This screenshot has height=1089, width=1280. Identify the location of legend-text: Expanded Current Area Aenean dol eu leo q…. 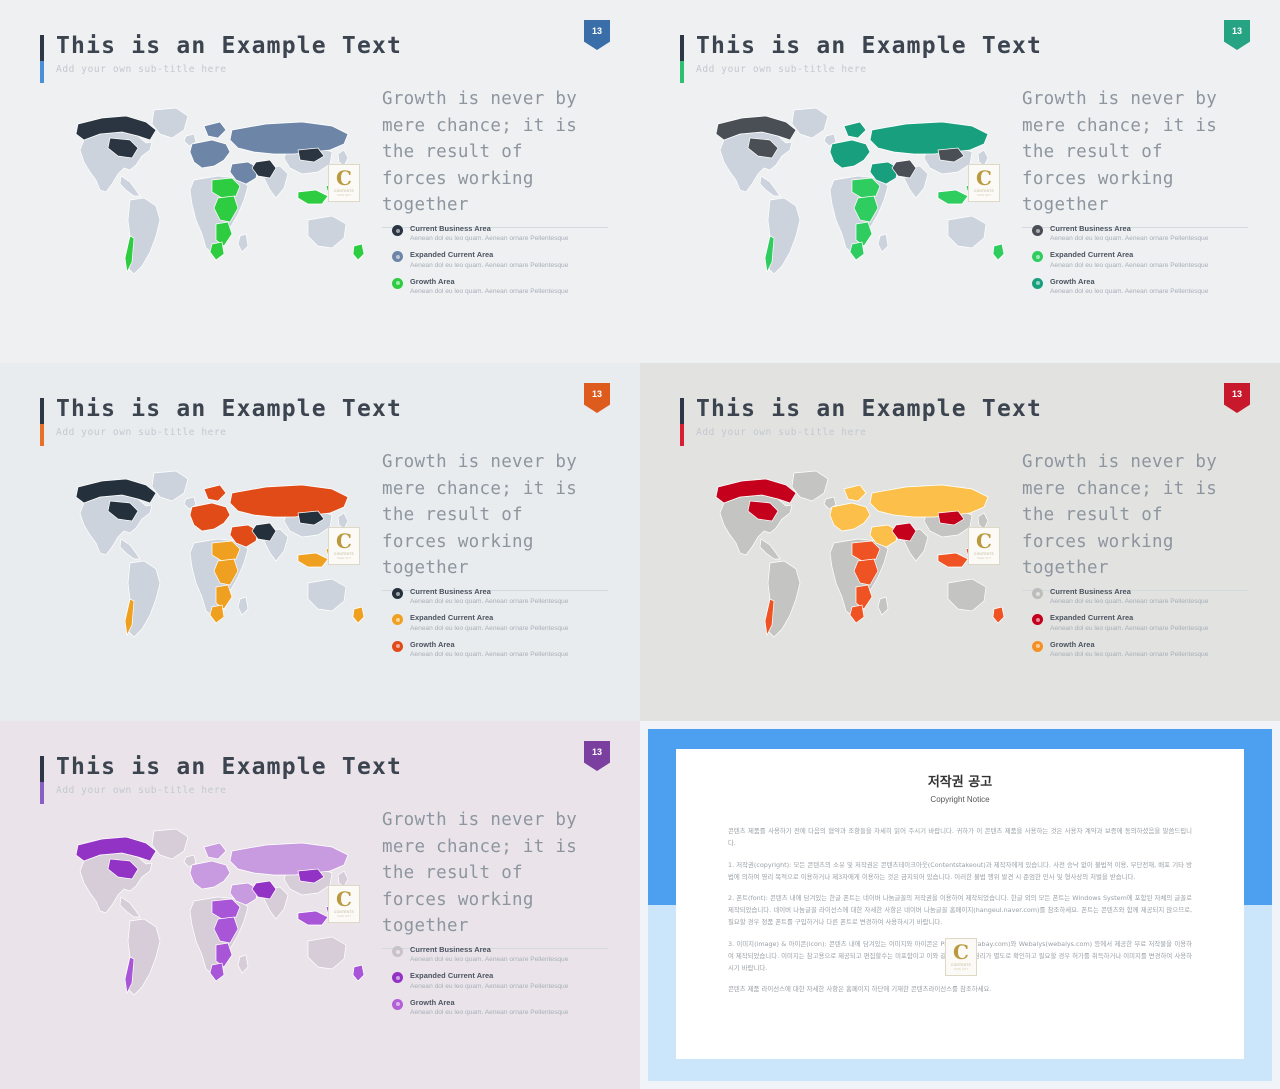
(489, 259).